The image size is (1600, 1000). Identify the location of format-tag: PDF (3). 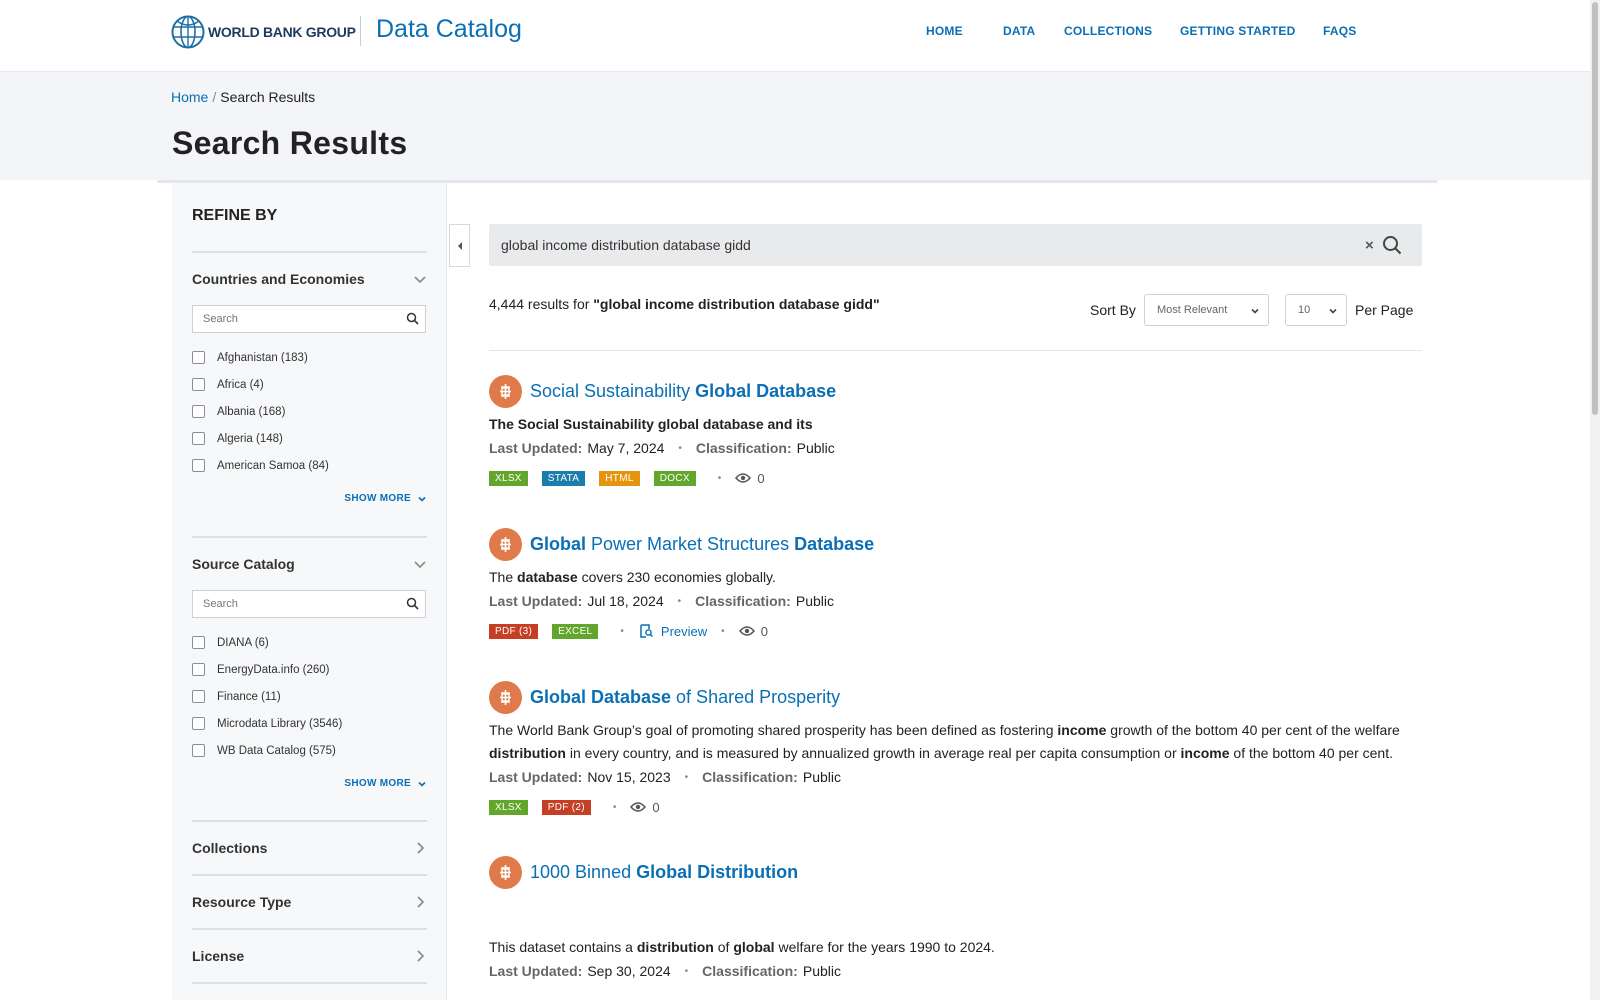
(514, 631).